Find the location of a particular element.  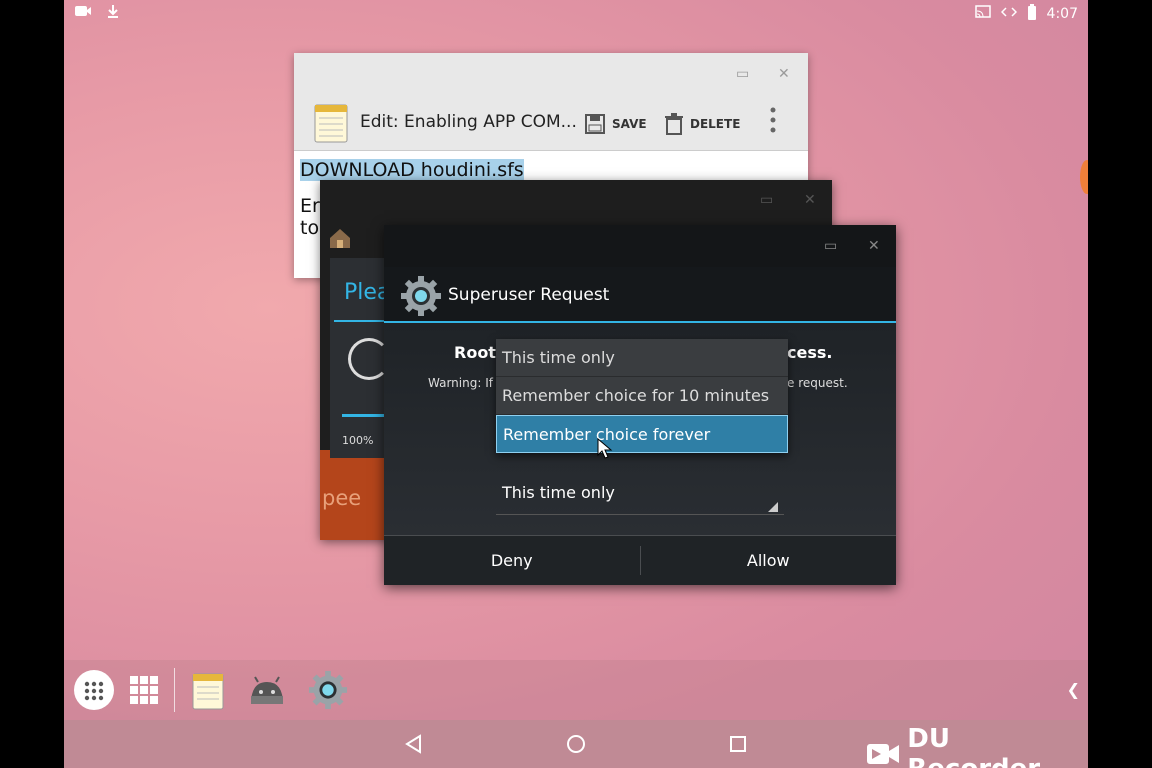

status-bar: 4:07 is located at coordinates (576, 12).